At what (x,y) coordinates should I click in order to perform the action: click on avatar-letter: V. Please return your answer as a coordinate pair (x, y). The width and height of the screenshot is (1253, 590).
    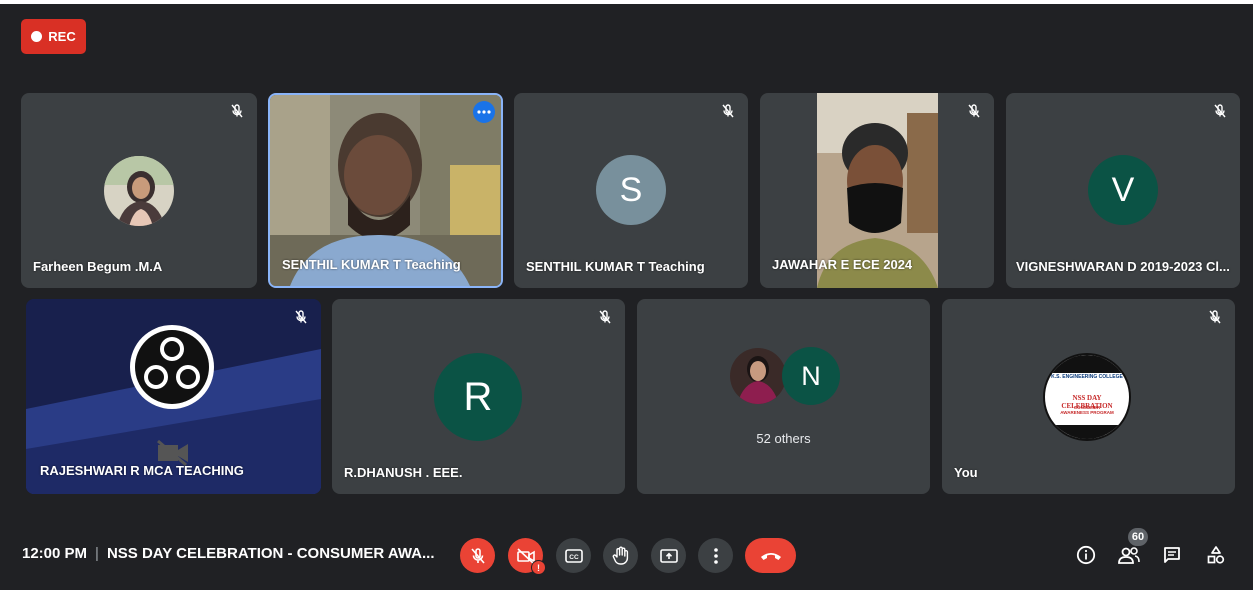
    Looking at the image, I should click on (1123, 190).